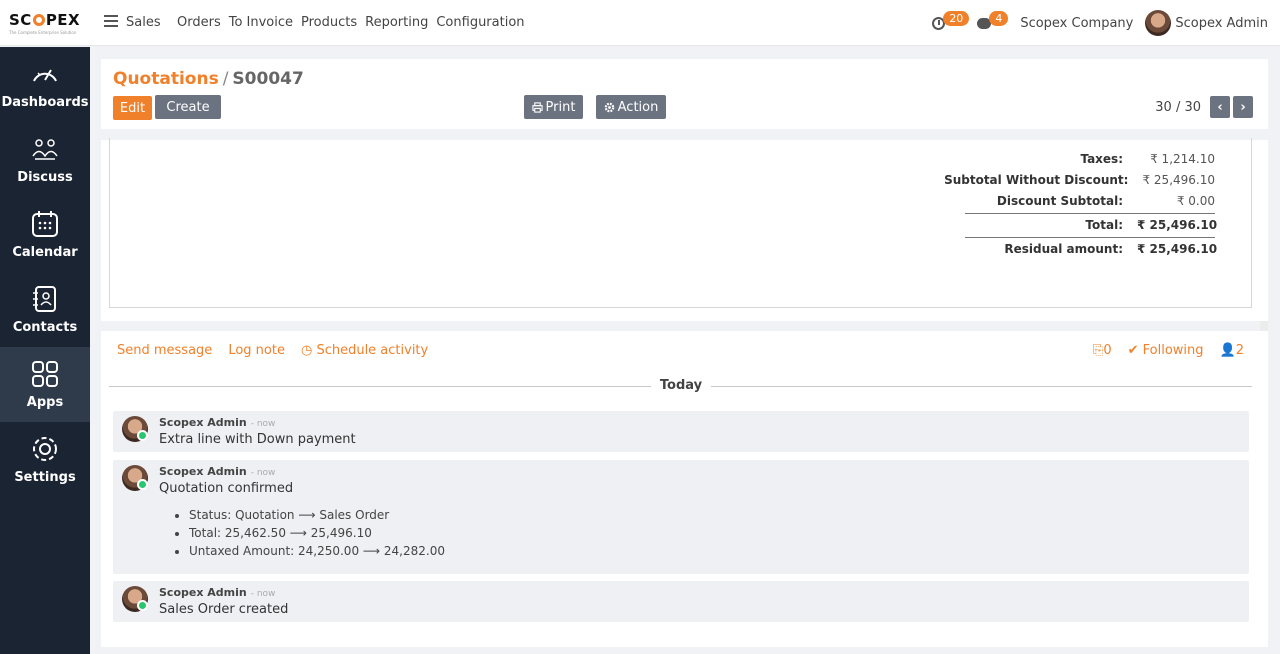  I want to click on settings-icon, so click(45, 449).